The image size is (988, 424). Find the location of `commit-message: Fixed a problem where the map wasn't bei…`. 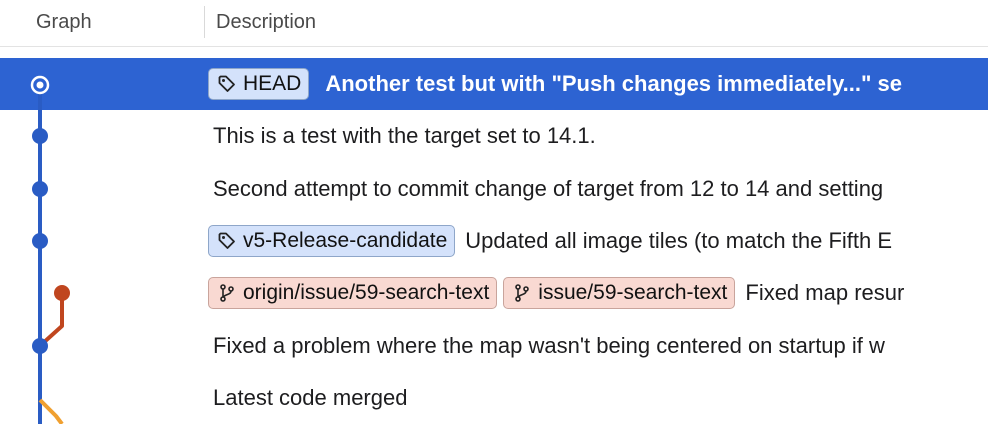

commit-message: Fixed a problem where the map wasn't bei… is located at coordinates (549, 345).